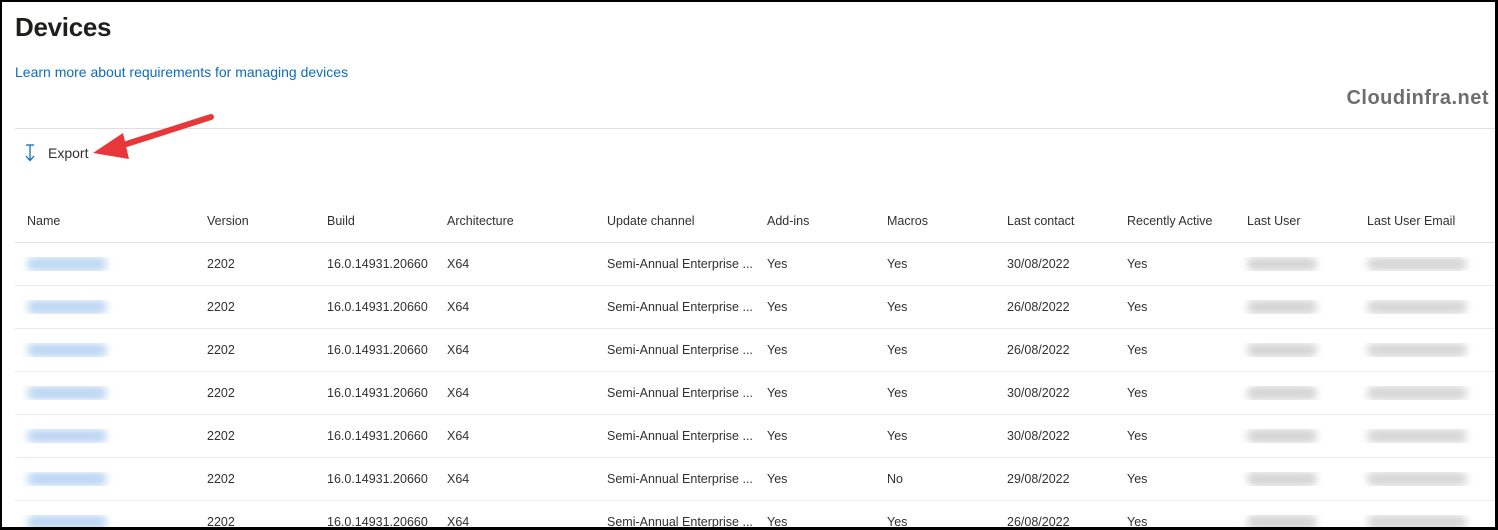 The width and height of the screenshot is (1498, 530). What do you see at coordinates (1417, 98) in the screenshot?
I see `watermark: Cloudinfra.net` at bounding box center [1417, 98].